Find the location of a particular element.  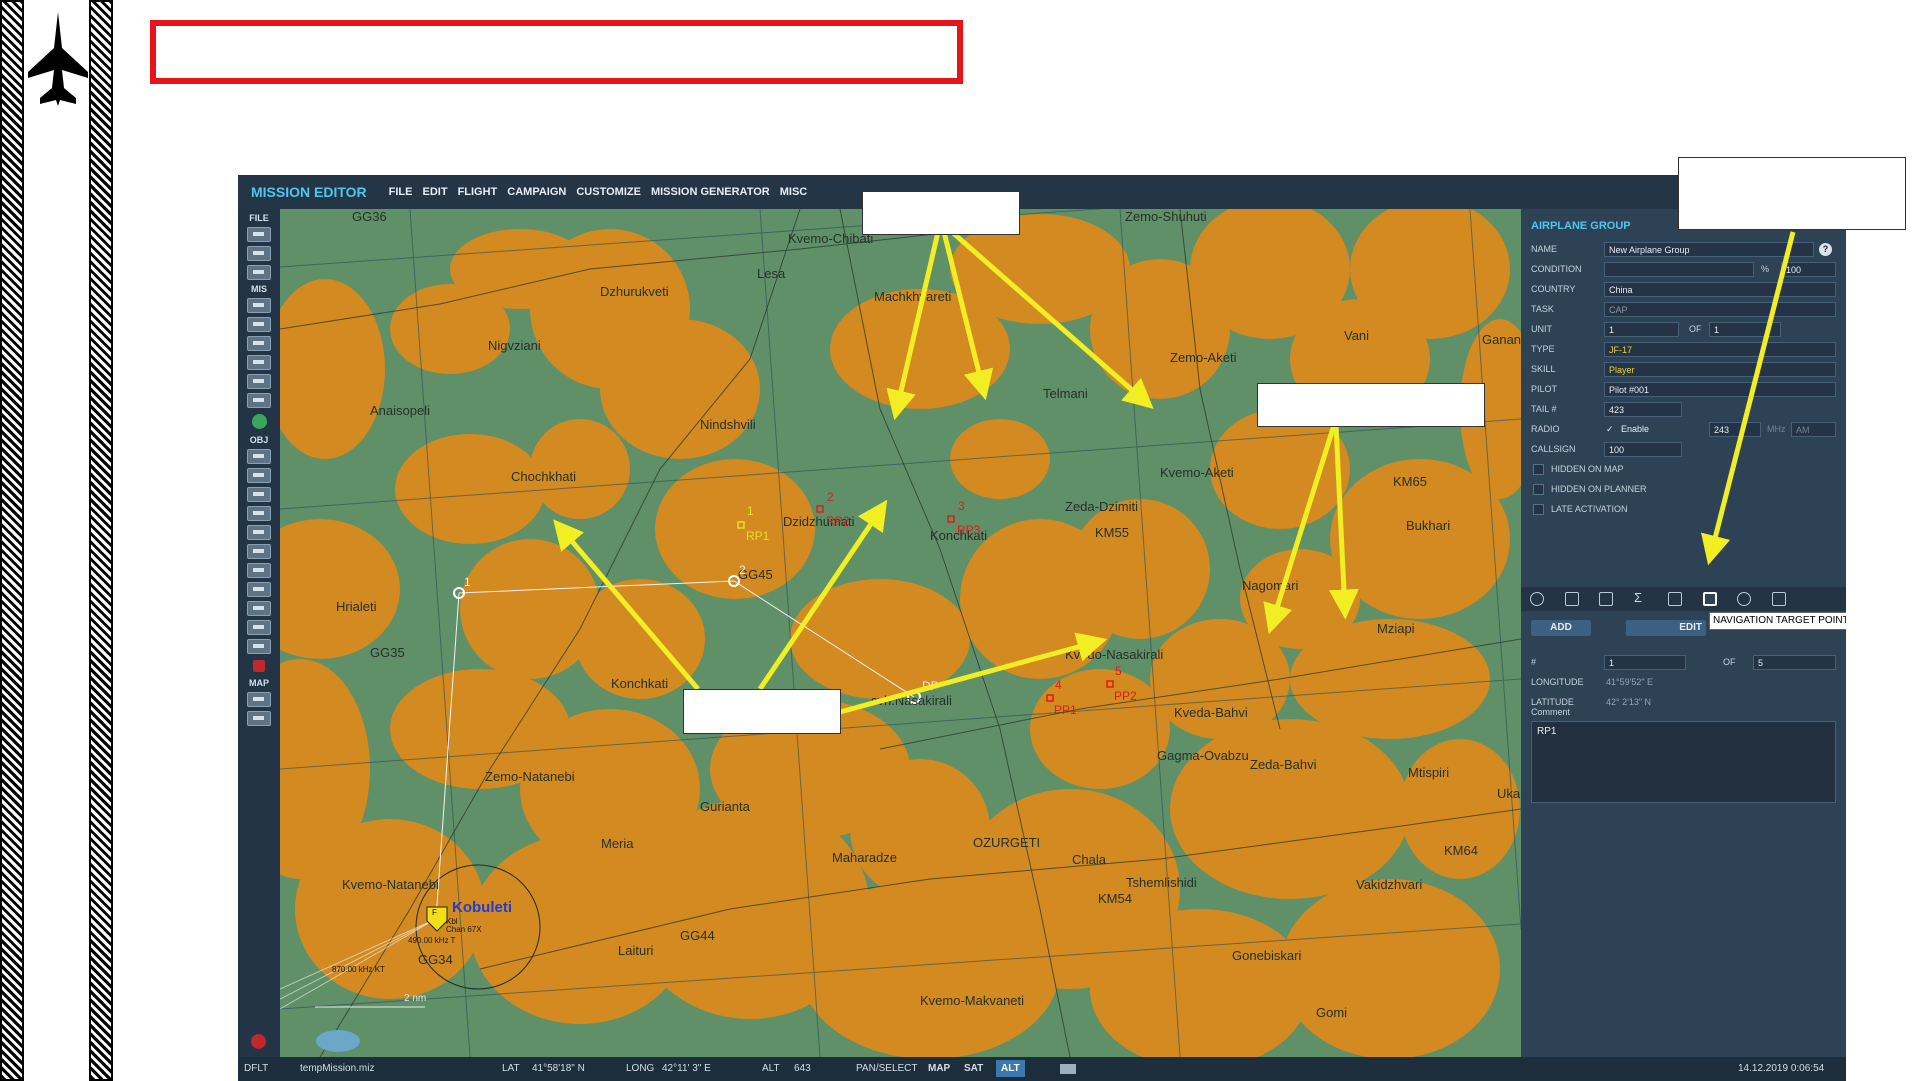

shapes-icon is located at coordinates (259, 646).